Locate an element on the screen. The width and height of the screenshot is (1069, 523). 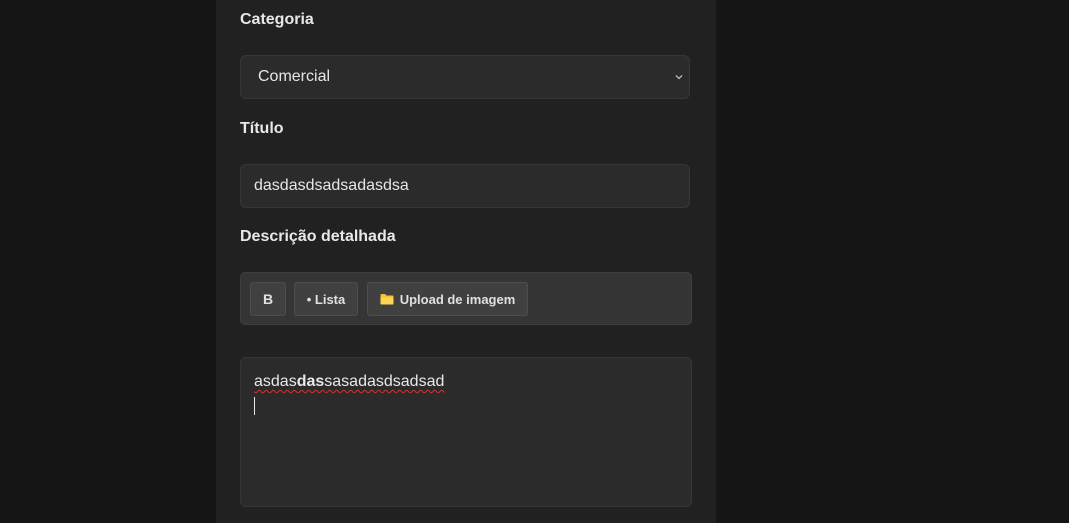
list-button: • Lista is located at coordinates (326, 299).